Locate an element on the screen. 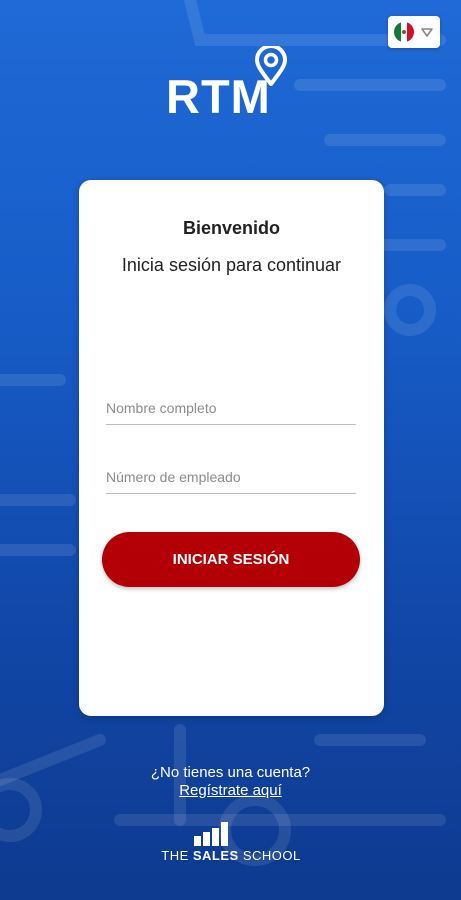 The height and width of the screenshot is (900, 461). login-button: INICIAR SESIÓN is located at coordinates (231, 559).